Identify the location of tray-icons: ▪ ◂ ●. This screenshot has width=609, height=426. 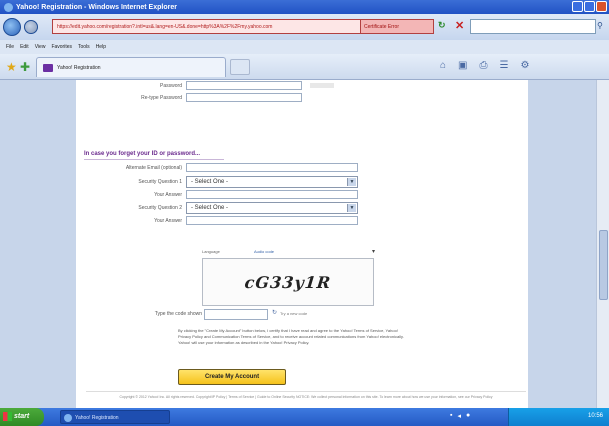
(460, 416).